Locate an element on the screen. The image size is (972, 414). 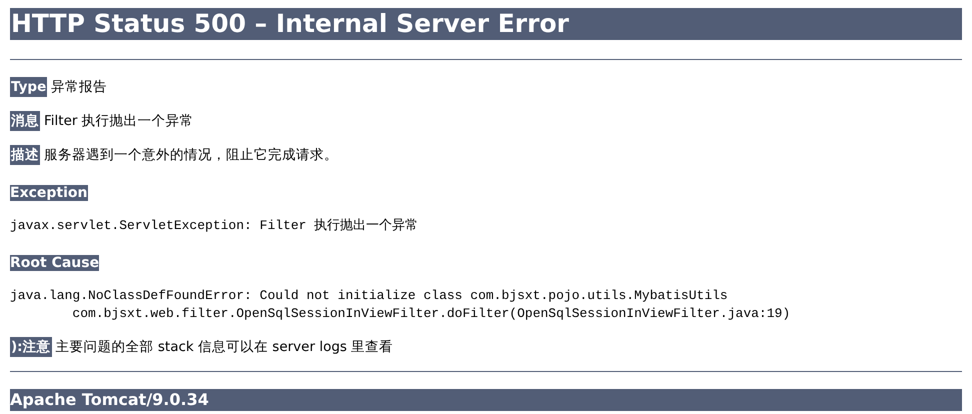
field-label: 消息 is located at coordinates (25, 121).